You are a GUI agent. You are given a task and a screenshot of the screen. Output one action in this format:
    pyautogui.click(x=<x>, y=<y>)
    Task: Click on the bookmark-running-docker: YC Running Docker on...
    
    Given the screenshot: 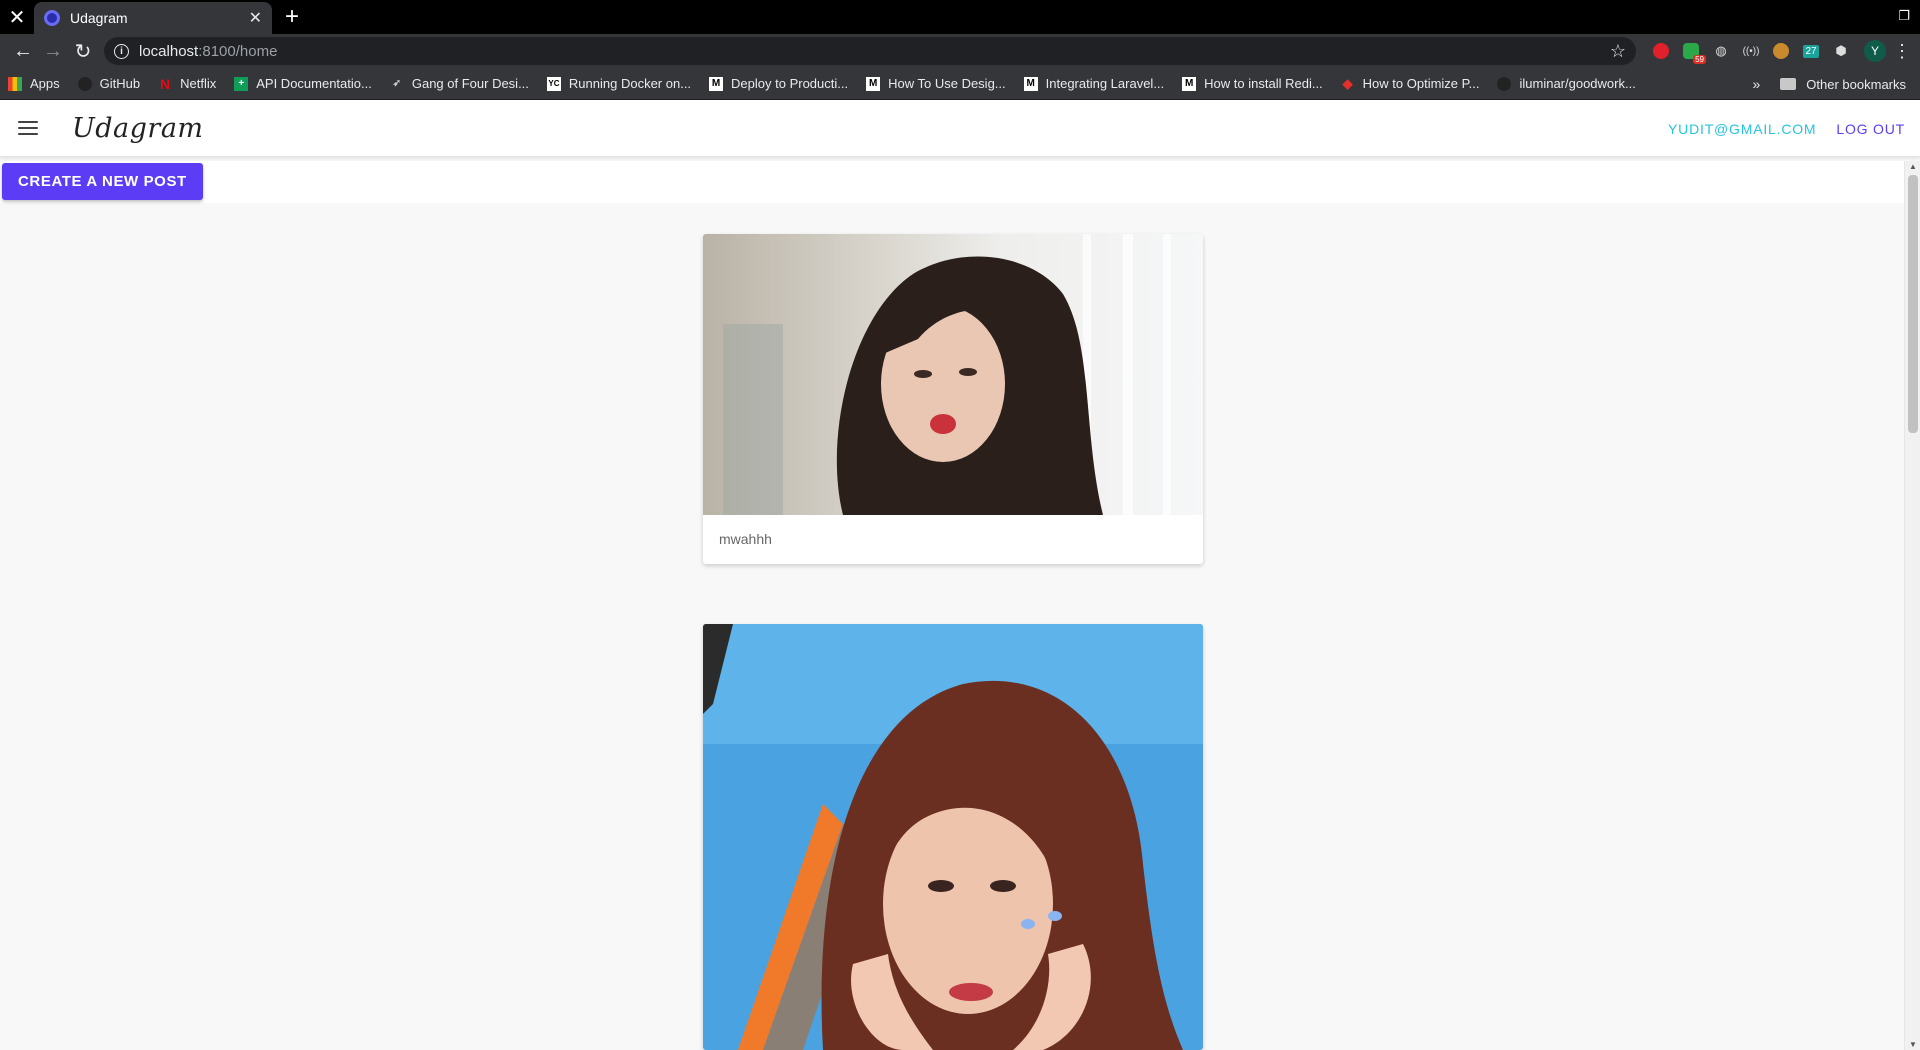 What is the action you would take?
    pyautogui.click(x=618, y=83)
    